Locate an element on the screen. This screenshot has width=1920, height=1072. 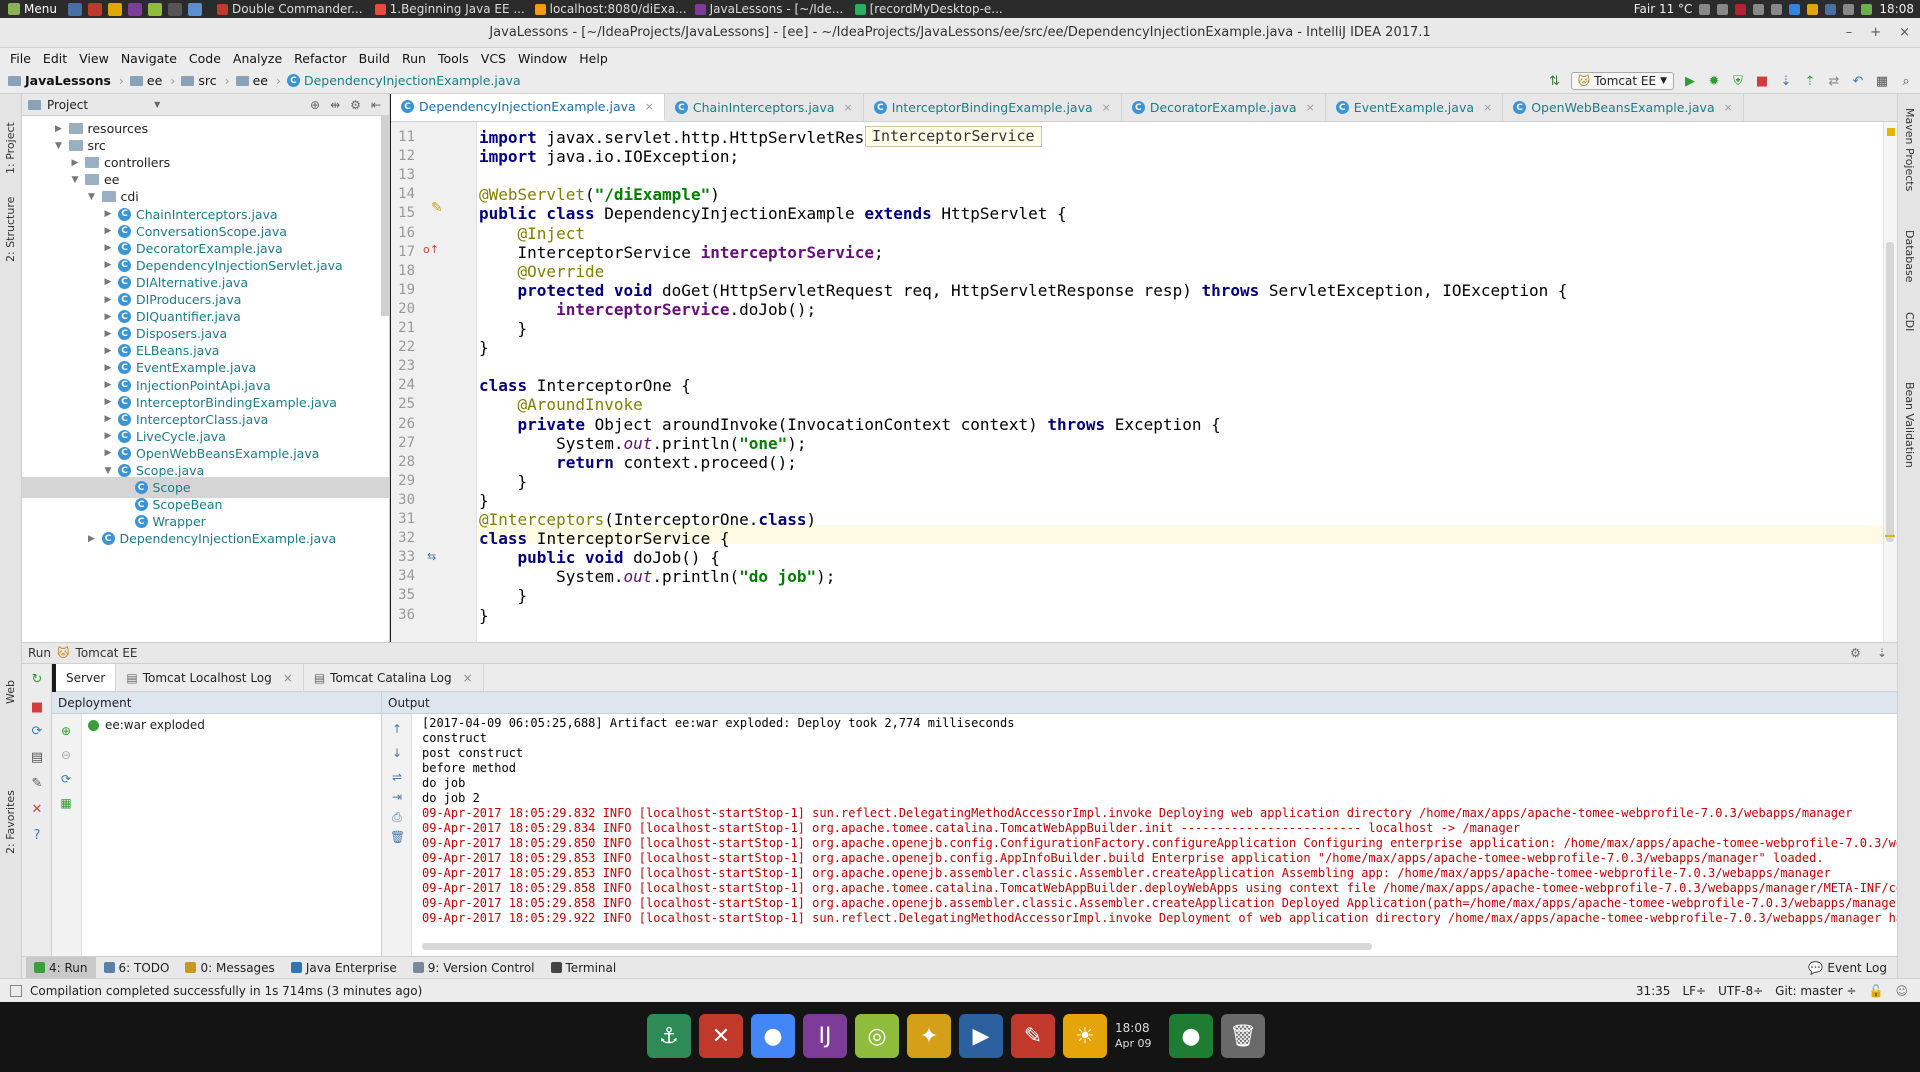
bluetooth-icon is located at coordinates (1849, 9).